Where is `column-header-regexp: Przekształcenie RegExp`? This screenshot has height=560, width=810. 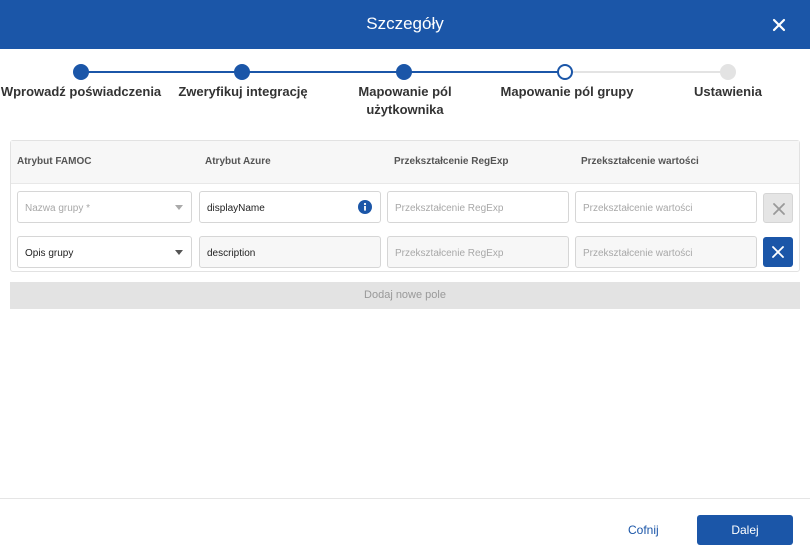 column-header-regexp: Przekształcenie RegExp is located at coordinates (451, 161).